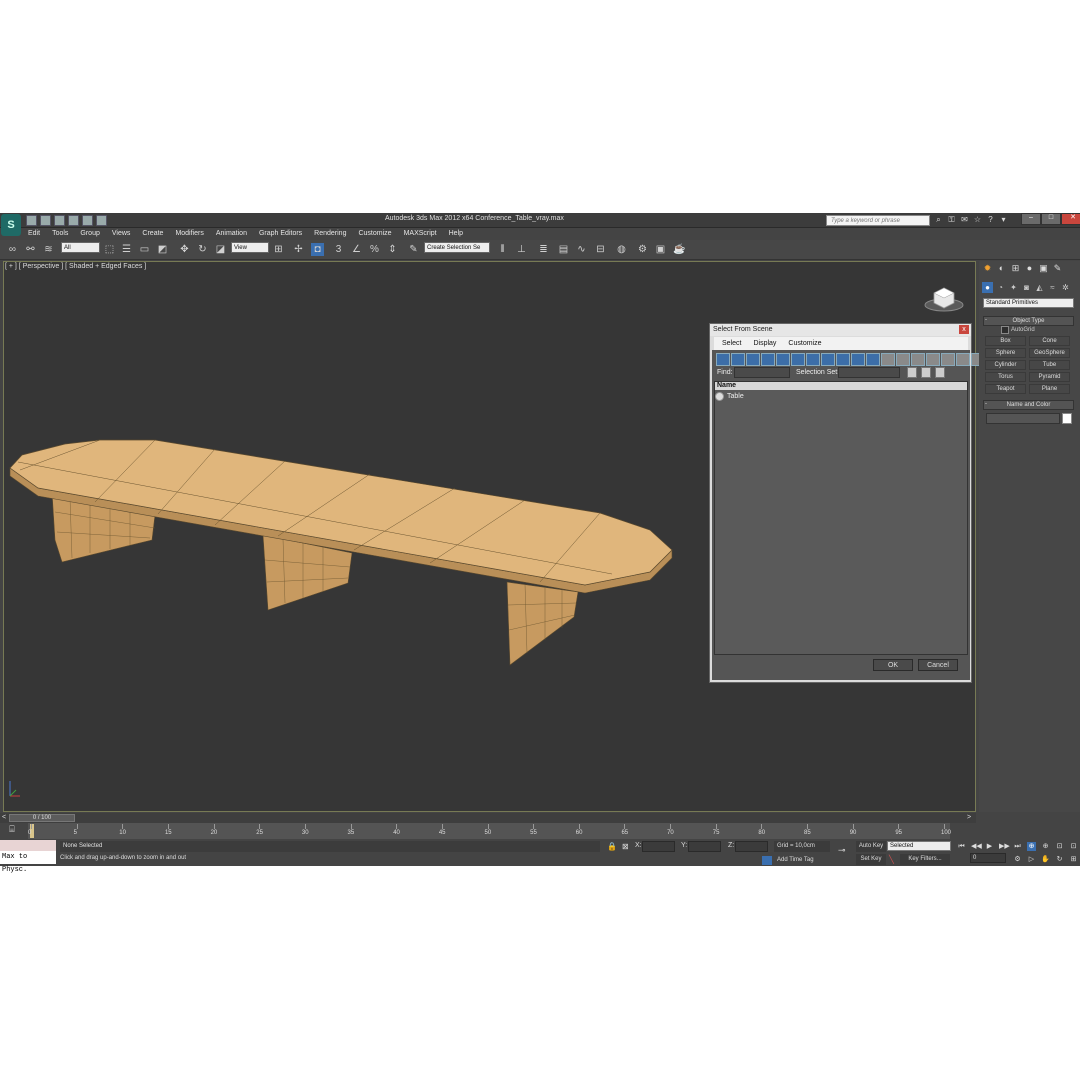  What do you see at coordinates (356, 249) in the screenshot?
I see `angle-snap-icon: ∠` at bounding box center [356, 249].